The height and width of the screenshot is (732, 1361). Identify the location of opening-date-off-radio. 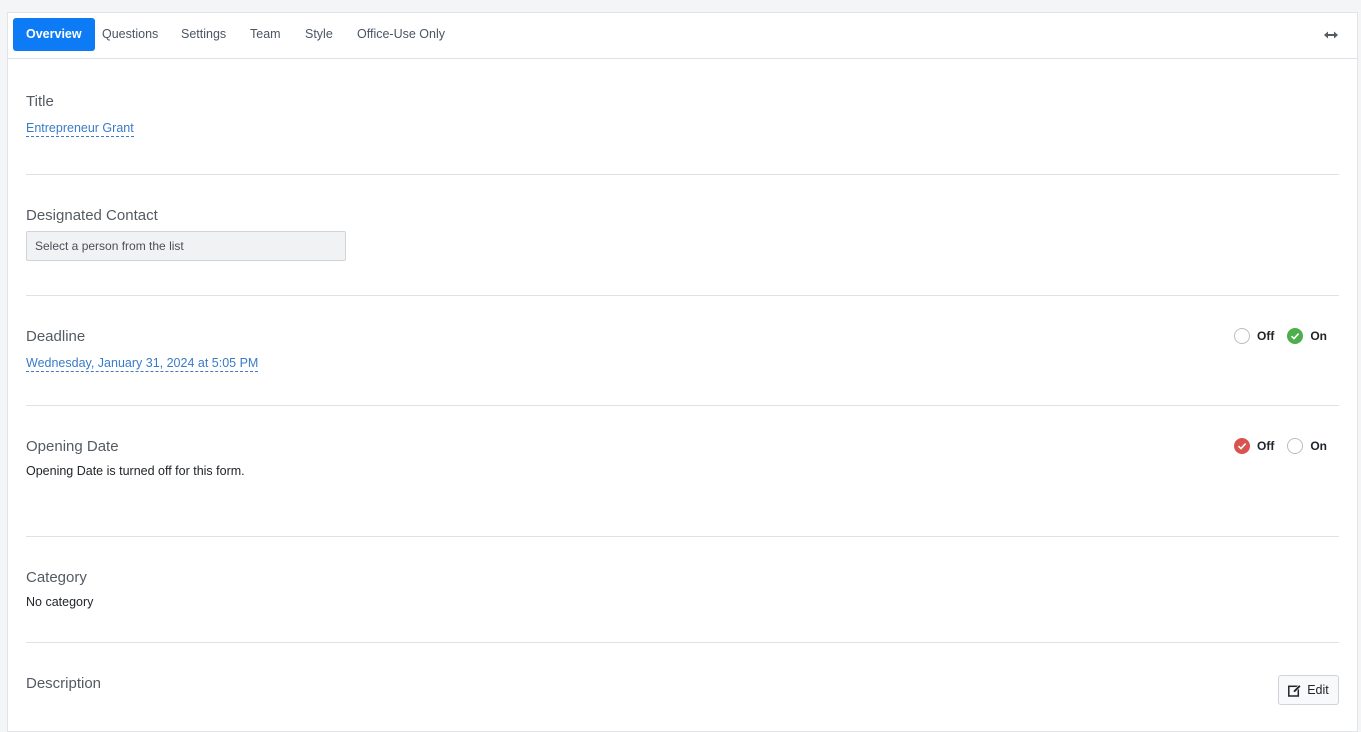
(1242, 446).